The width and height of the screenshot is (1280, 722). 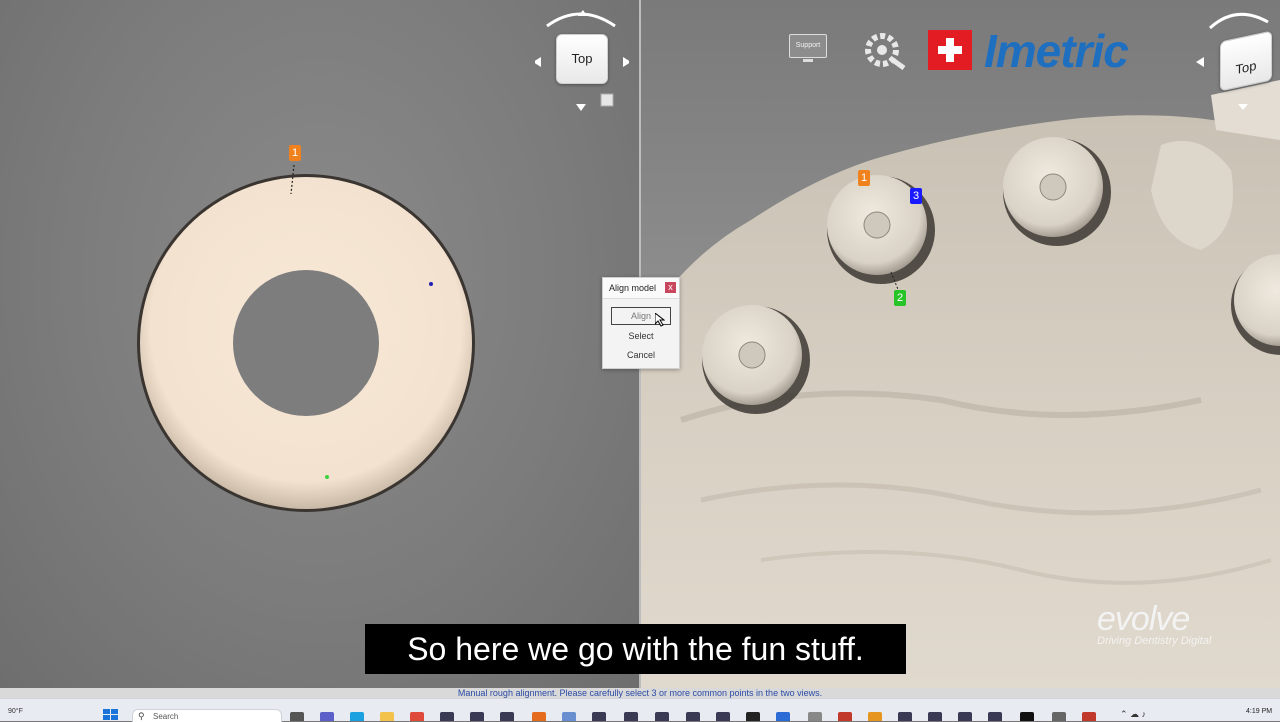 What do you see at coordinates (582, 59) in the screenshot?
I see `left-nav-cube: Top` at bounding box center [582, 59].